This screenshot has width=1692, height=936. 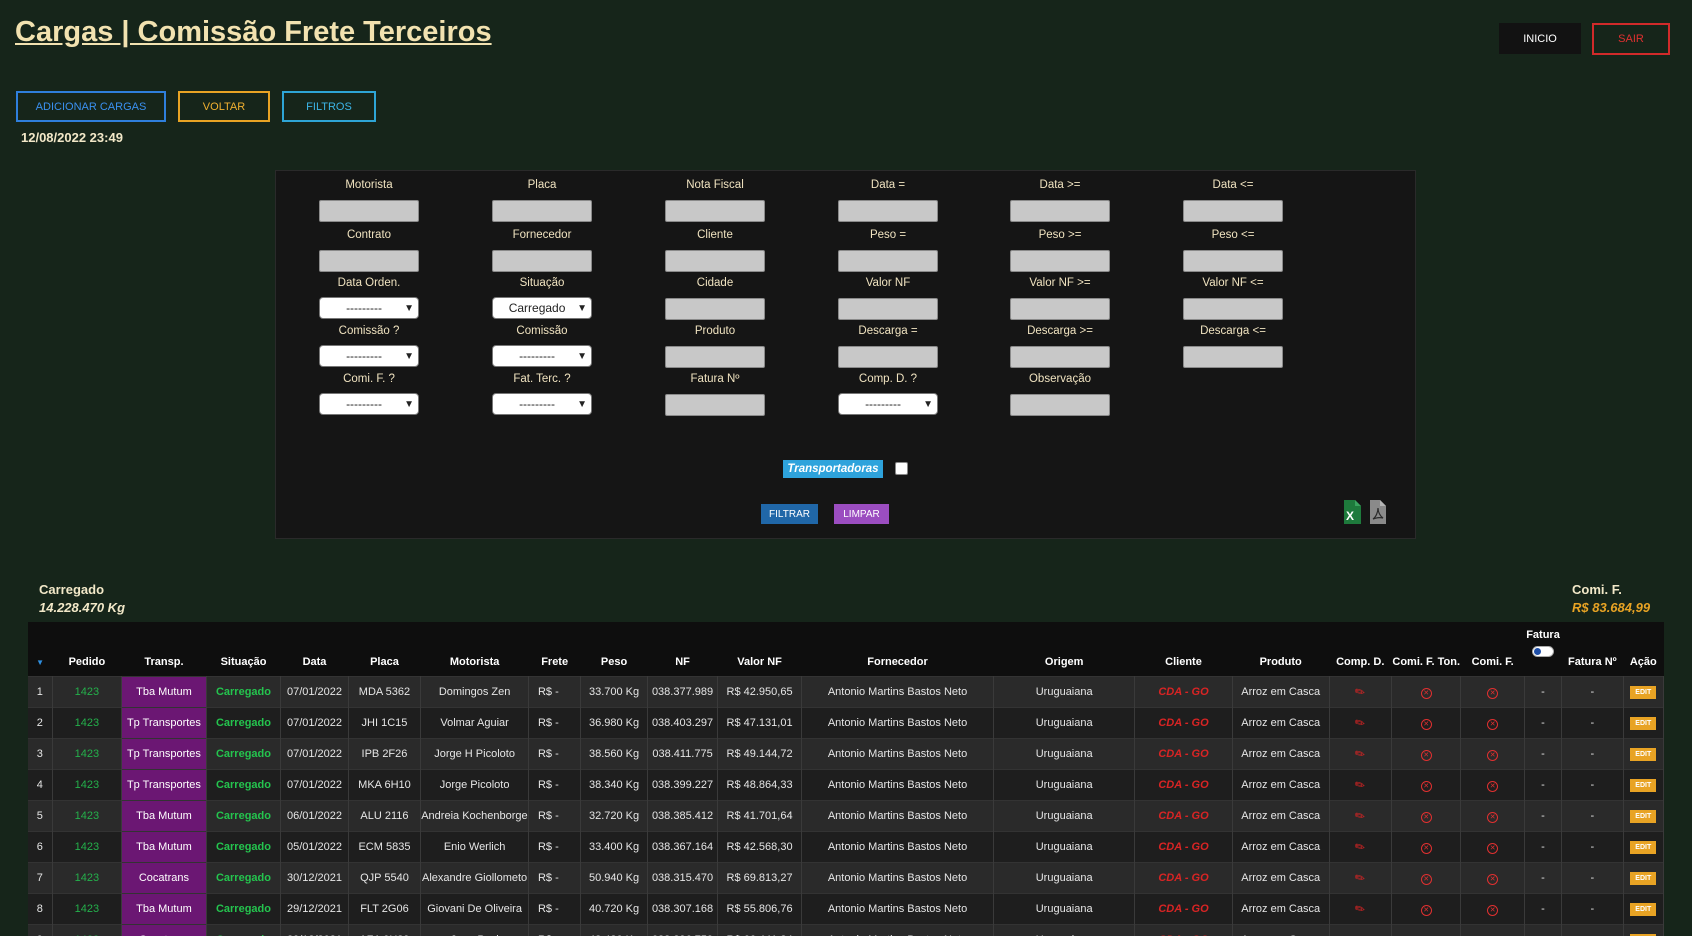 I want to click on fatura-toggle, so click(x=1543, y=651).